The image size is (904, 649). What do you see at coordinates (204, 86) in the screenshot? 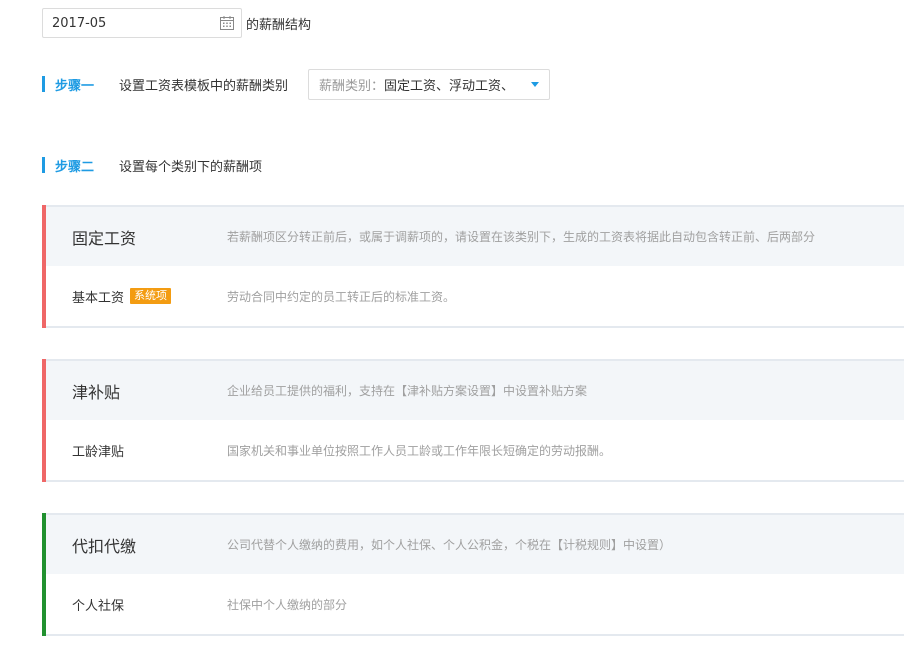
I see `step-one-text: 设置工资表模板中的薪酬类别` at bounding box center [204, 86].